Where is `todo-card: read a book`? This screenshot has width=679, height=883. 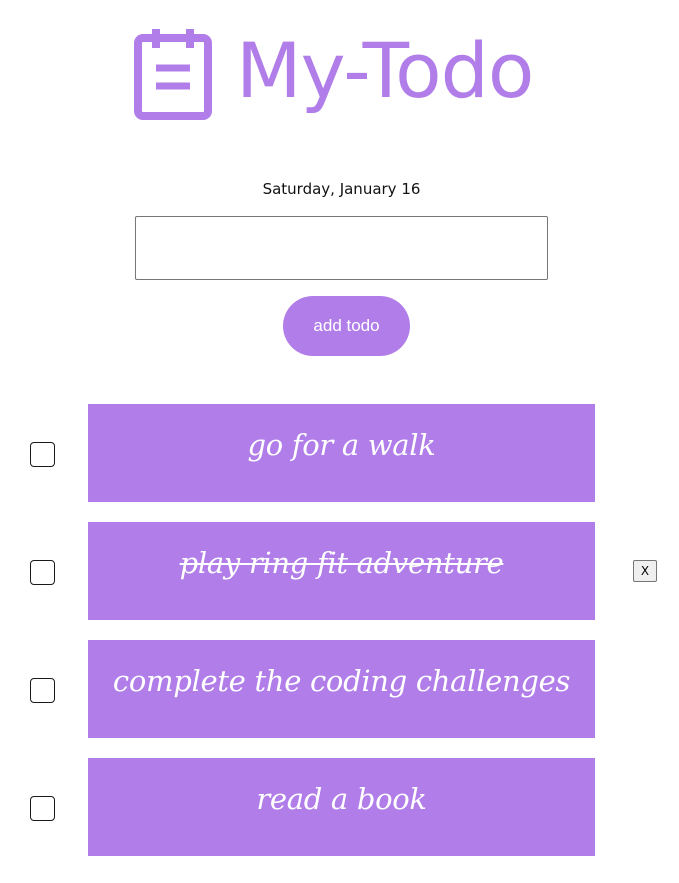
todo-card: read a book is located at coordinates (341, 807).